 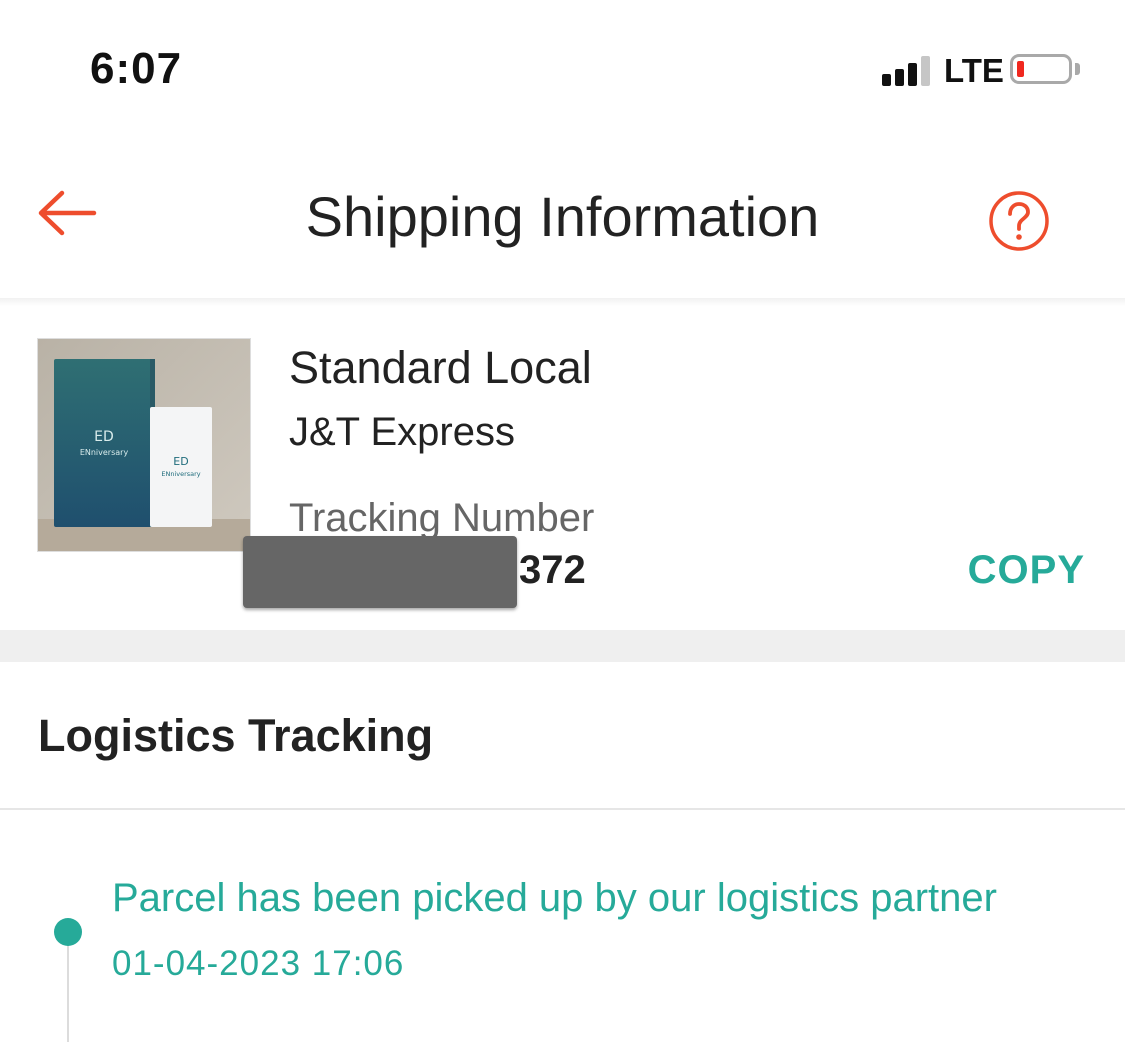 What do you see at coordinates (380, 572) in the screenshot?
I see `redaction-box` at bounding box center [380, 572].